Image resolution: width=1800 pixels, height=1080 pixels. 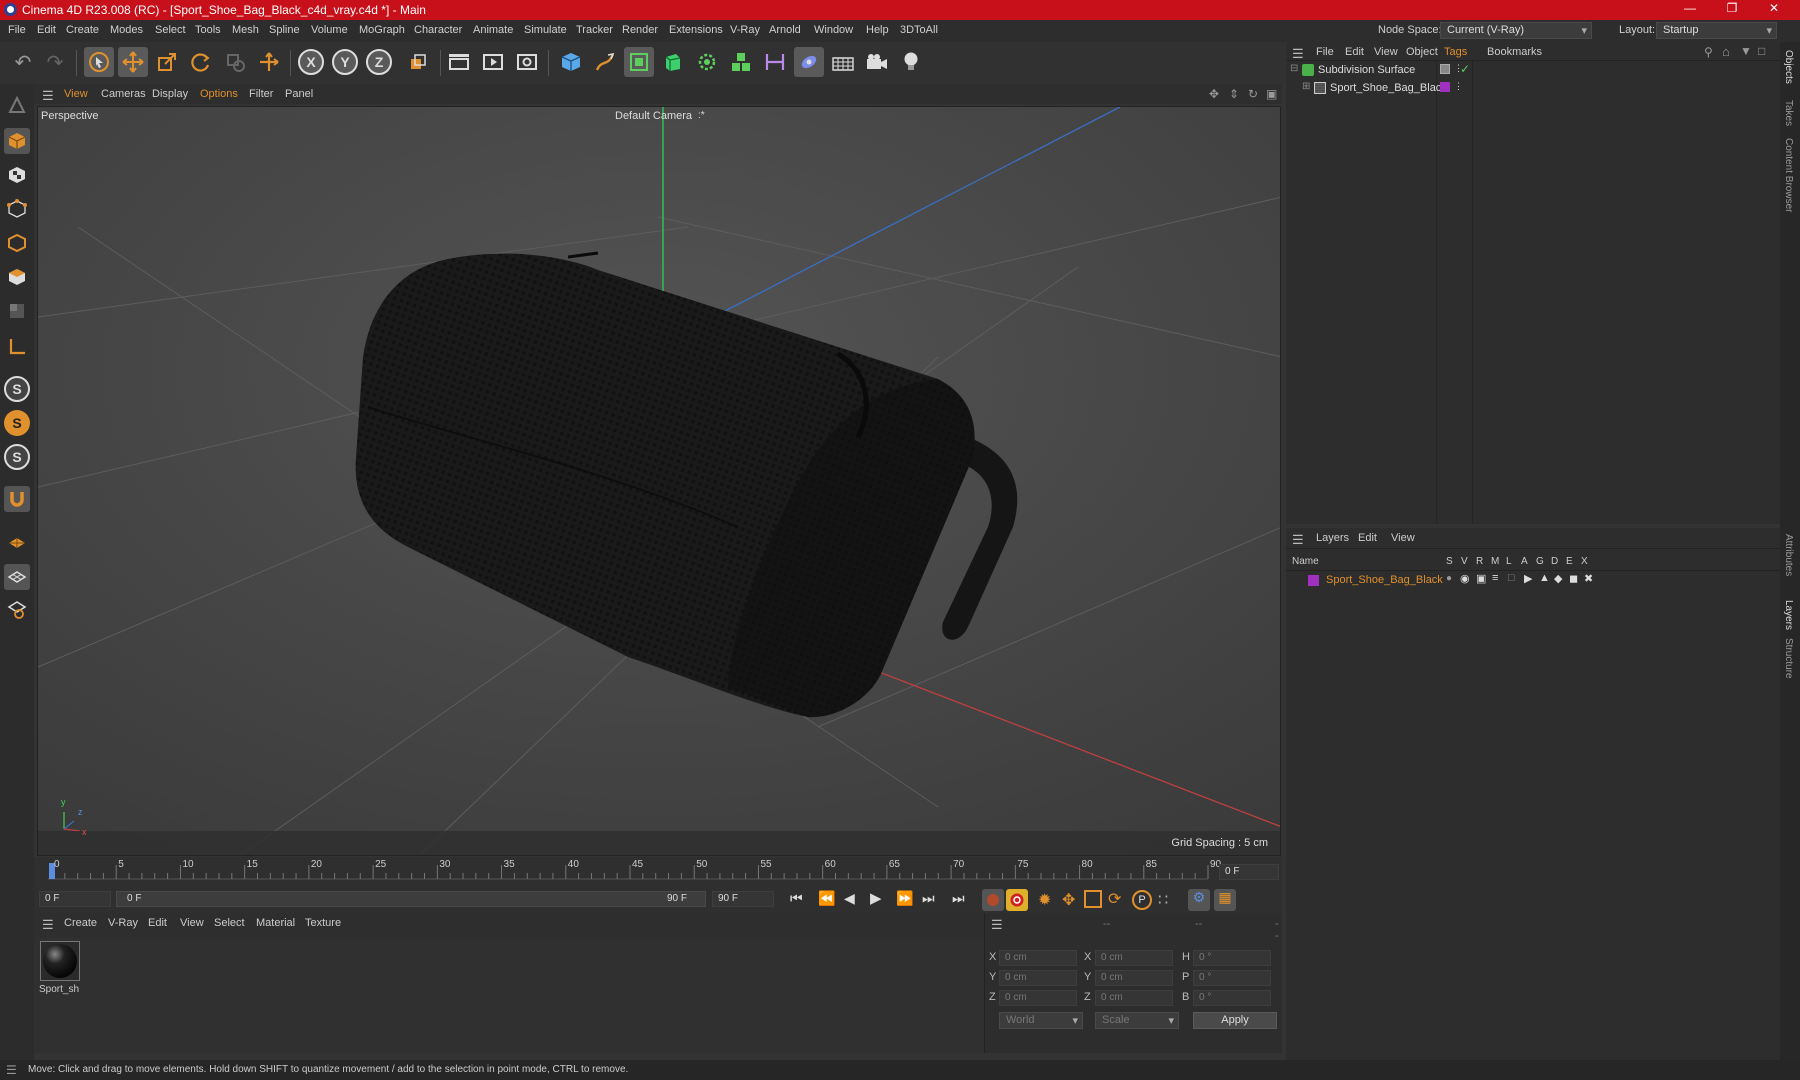 What do you see at coordinates (311, 62) in the screenshot?
I see `x-axis-lock-button: X` at bounding box center [311, 62].